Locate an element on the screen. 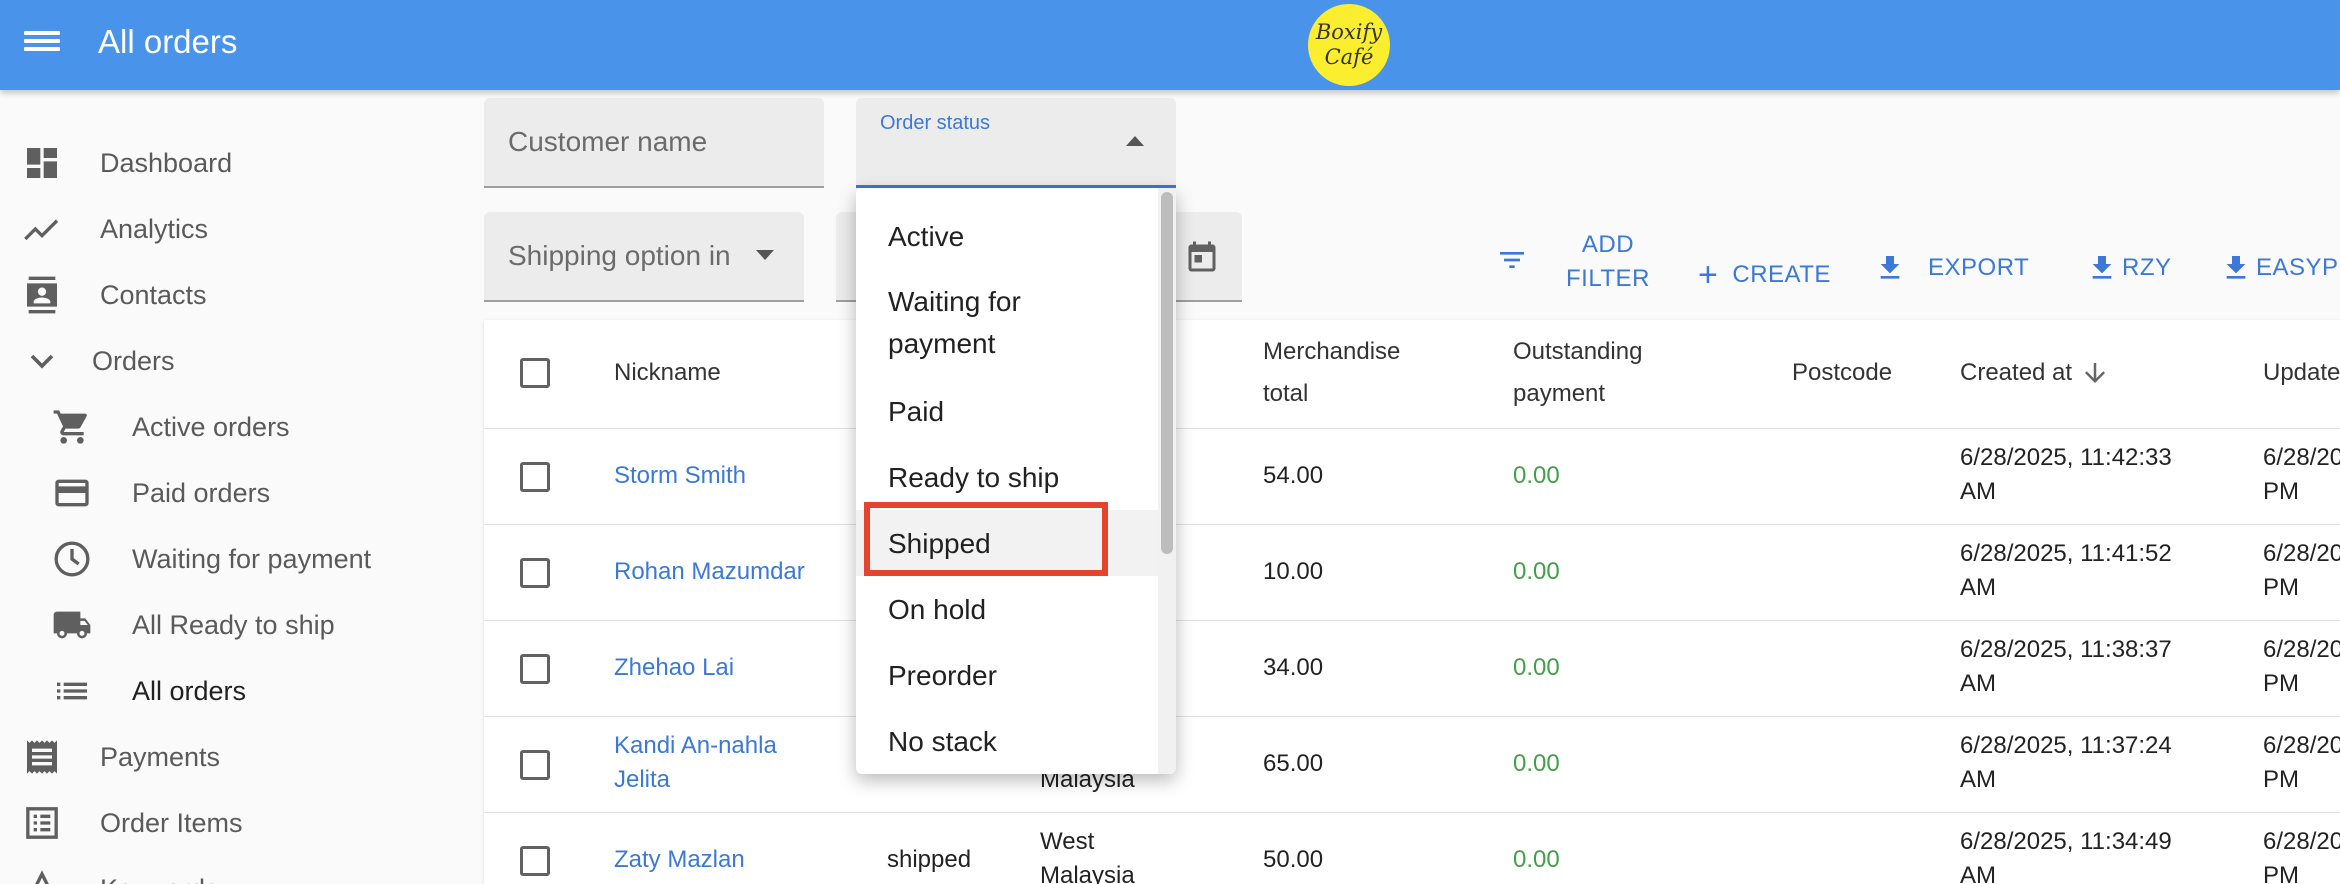 The image size is (2340, 884). sidebar-item-order-items: Order Items is located at coordinates (235, 823).